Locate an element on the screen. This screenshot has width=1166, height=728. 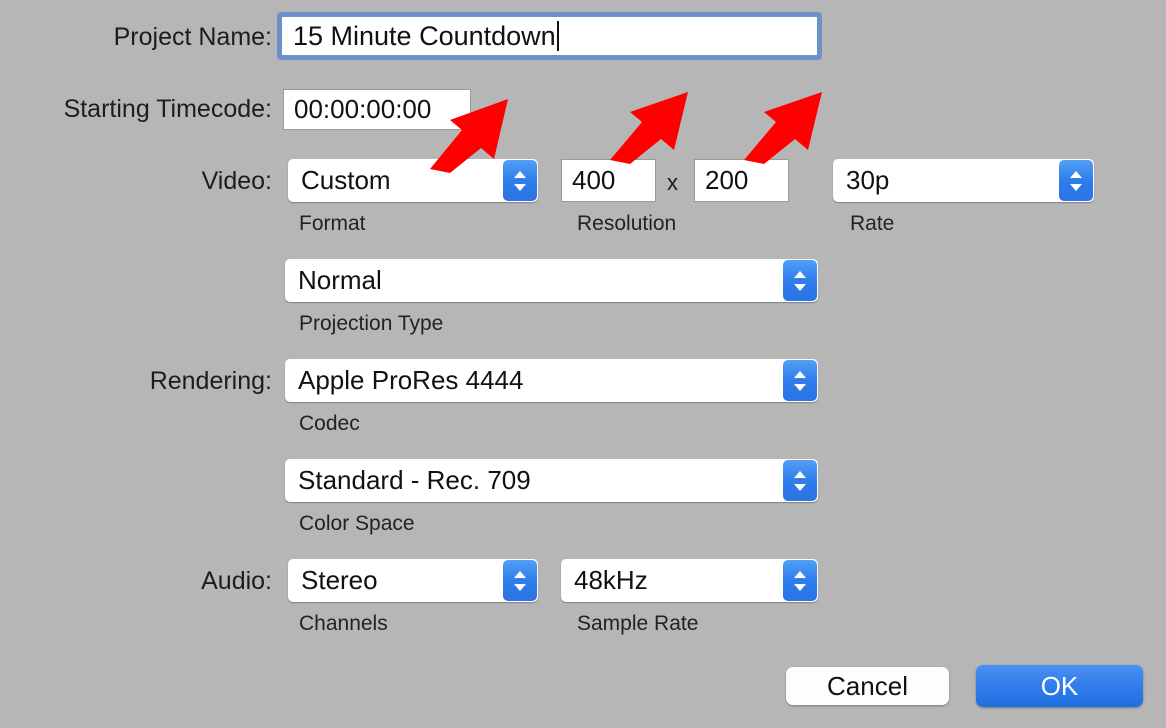
red-arrow-icon-resolution-width is located at coordinates (650, 126).